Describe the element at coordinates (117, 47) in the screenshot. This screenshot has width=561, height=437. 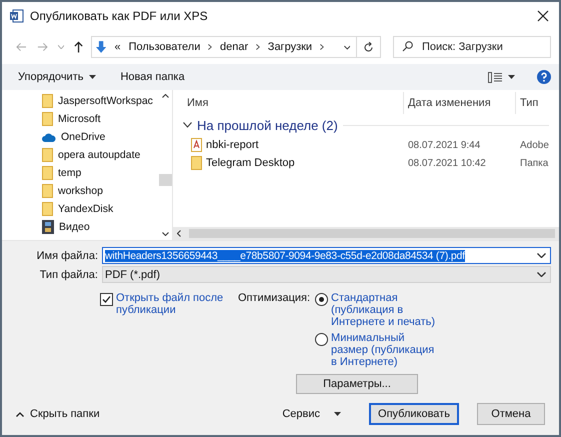
I see `overflow-chevron: «` at that location.